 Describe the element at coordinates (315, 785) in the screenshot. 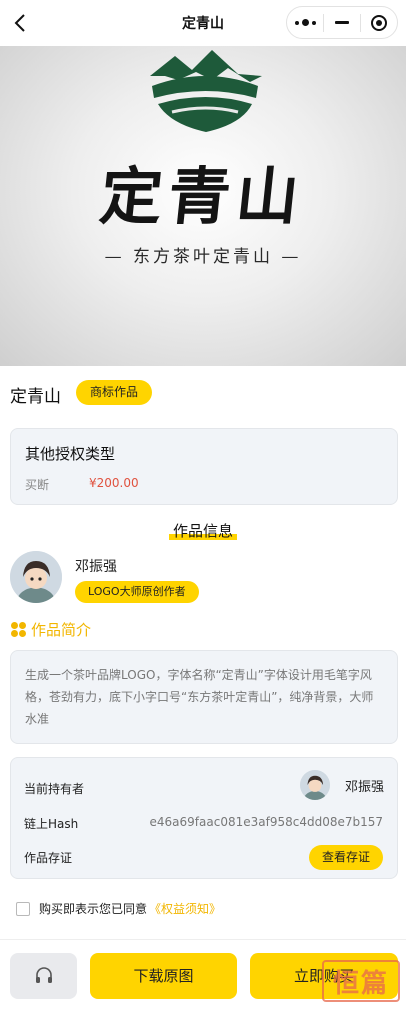

I see `owner-avatar` at that location.